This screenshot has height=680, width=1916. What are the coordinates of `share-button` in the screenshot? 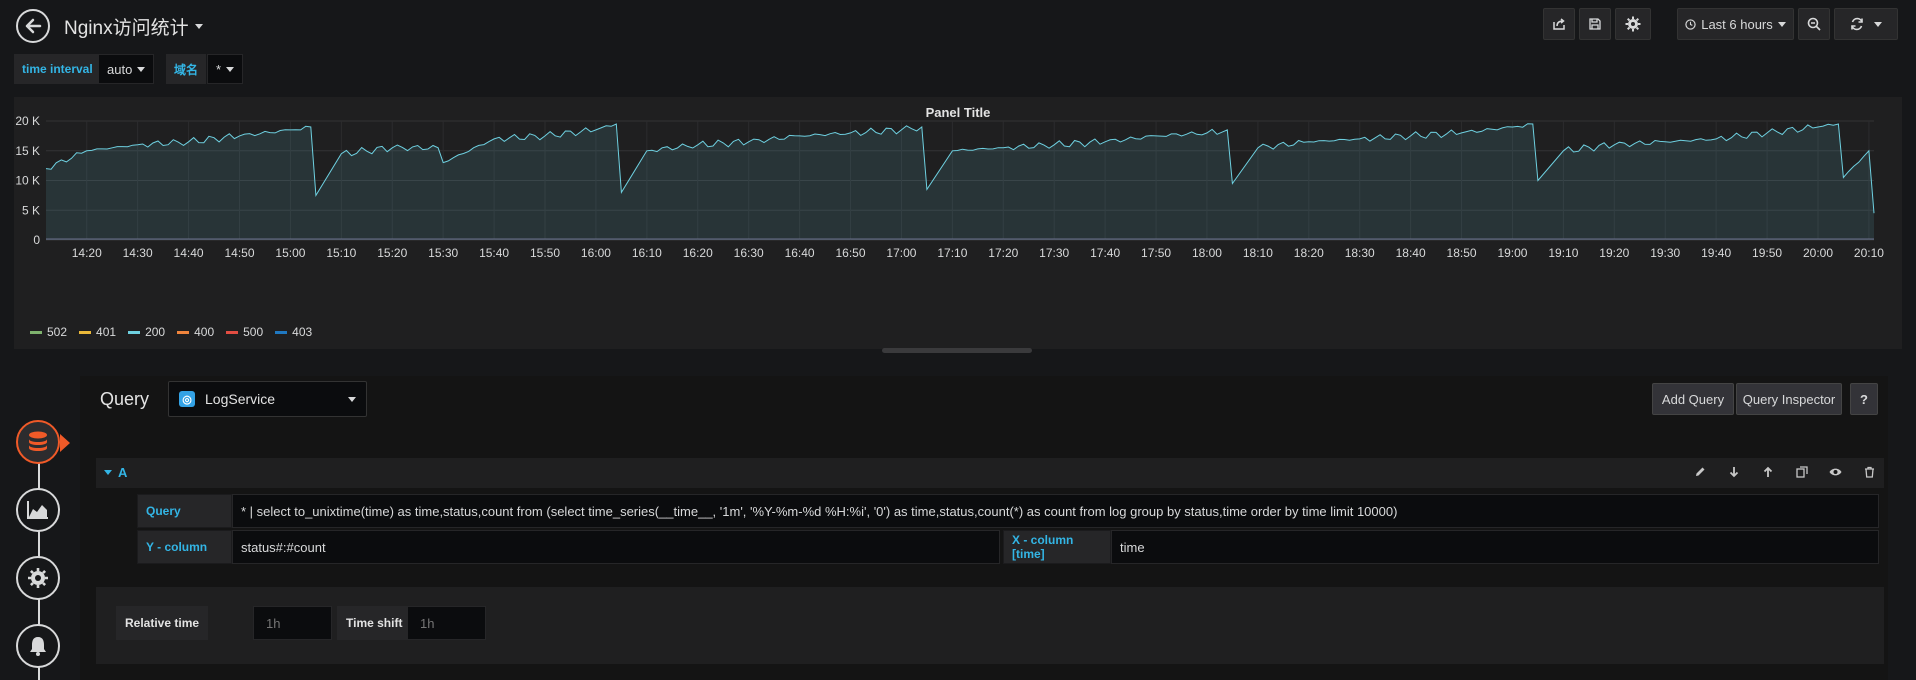 It's located at (1559, 24).